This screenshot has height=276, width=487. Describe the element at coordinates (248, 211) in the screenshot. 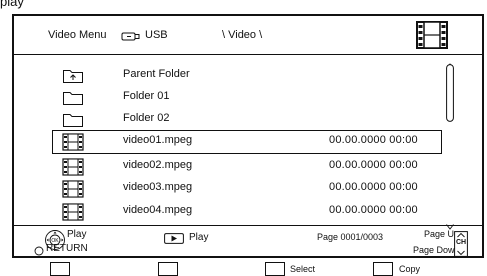

I see `list-item-video04: video04.mpeg 00.00.0000 00:00` at that location.